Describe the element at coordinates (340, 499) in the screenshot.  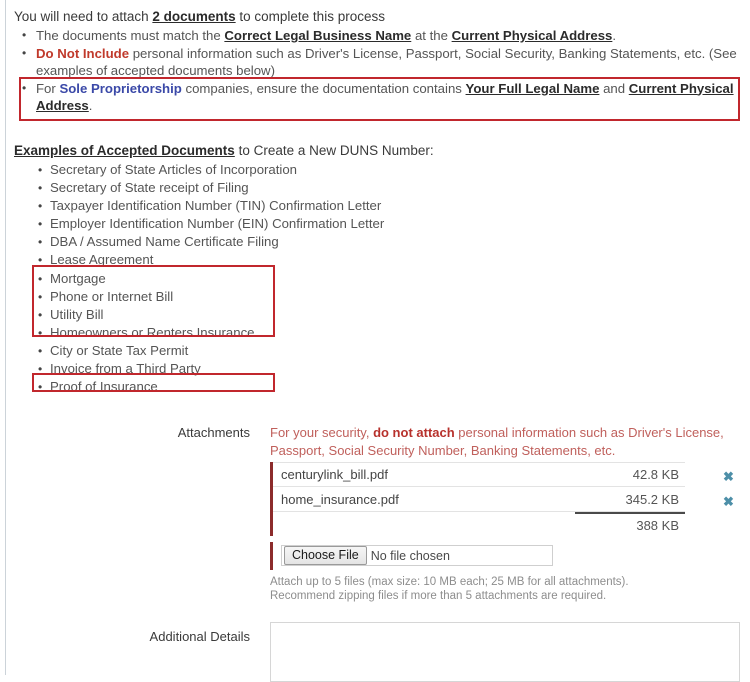
I see `attachment-file-name: home_insurance.pdf` at that location.